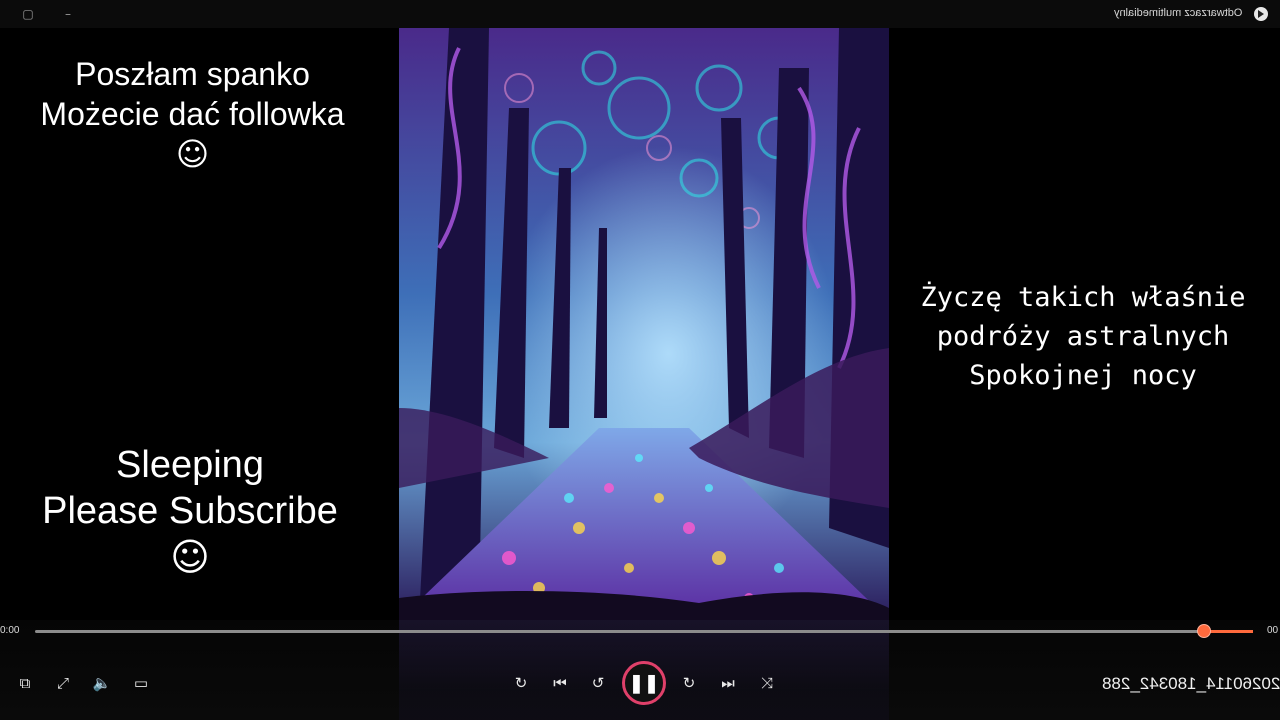 The height and width of the screenshot is (720, 1280). Describe the element at coordinates (190, 465) in the screenshot. I see `overlay-line: Sleeping` at that location.